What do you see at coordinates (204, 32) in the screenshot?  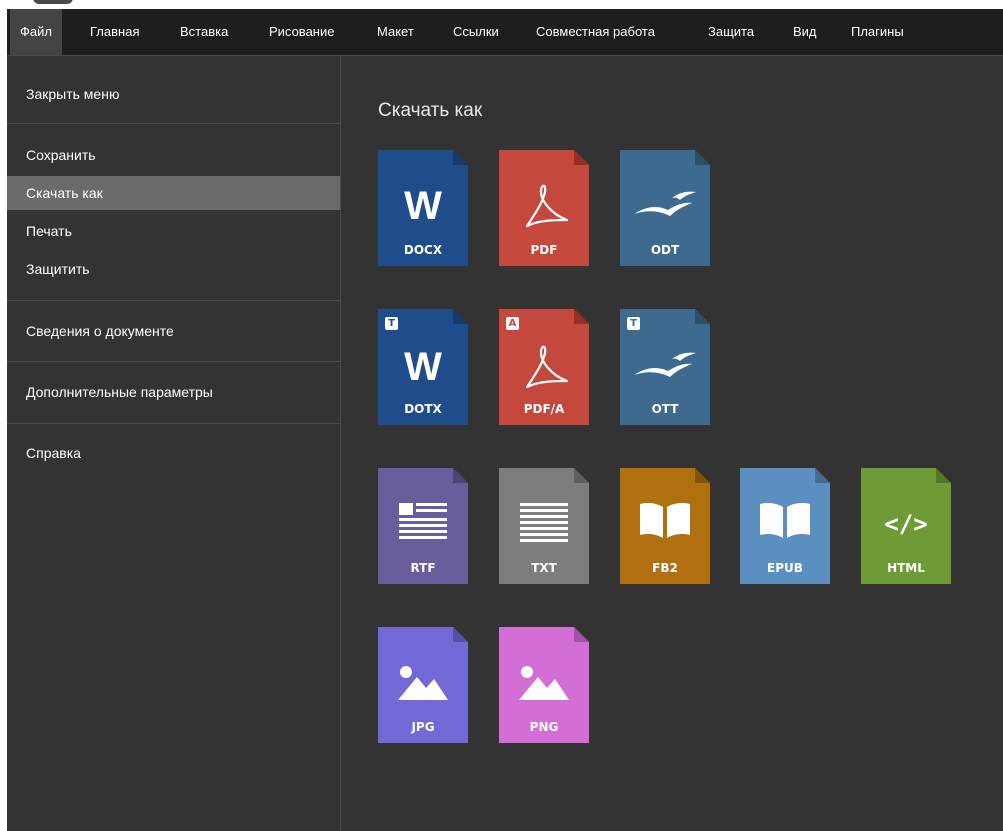 I see `tab-insert: Вставка` at bounding box center [204, 32].